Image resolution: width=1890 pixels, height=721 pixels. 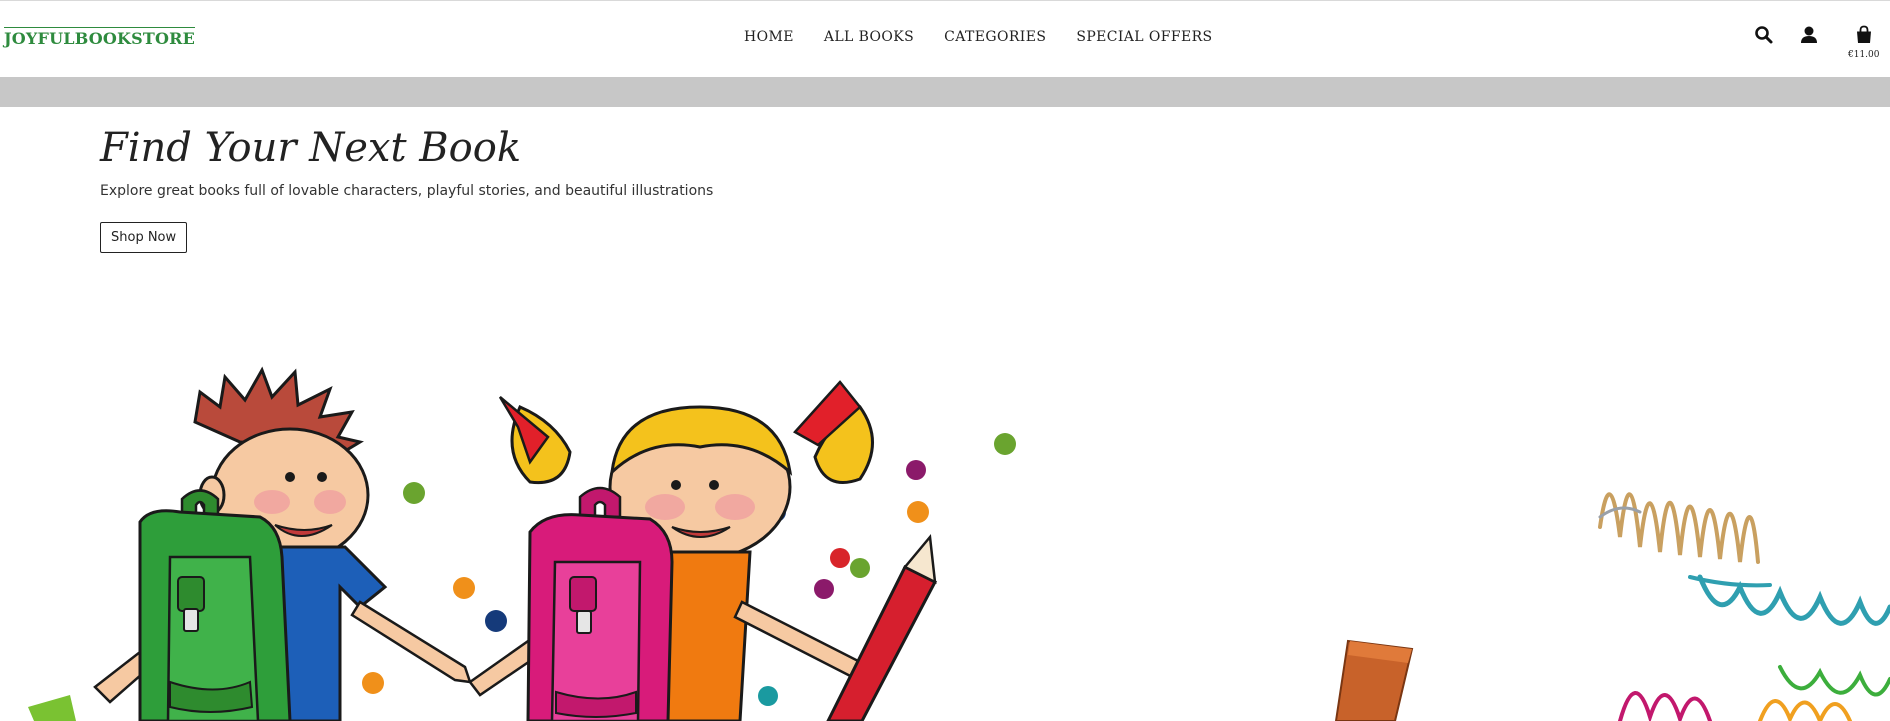 What do you see at coordinates (1744, 606) in the screenshot?
I see `crayon-scribbles` at bounding box center [1744, 606].